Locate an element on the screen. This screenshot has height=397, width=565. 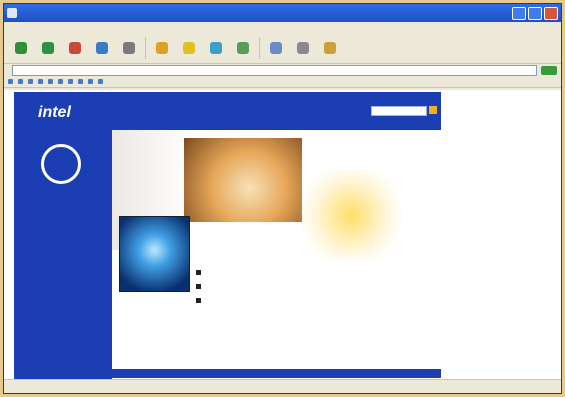
back-arrow-icon is located at coordinates (21, 47).